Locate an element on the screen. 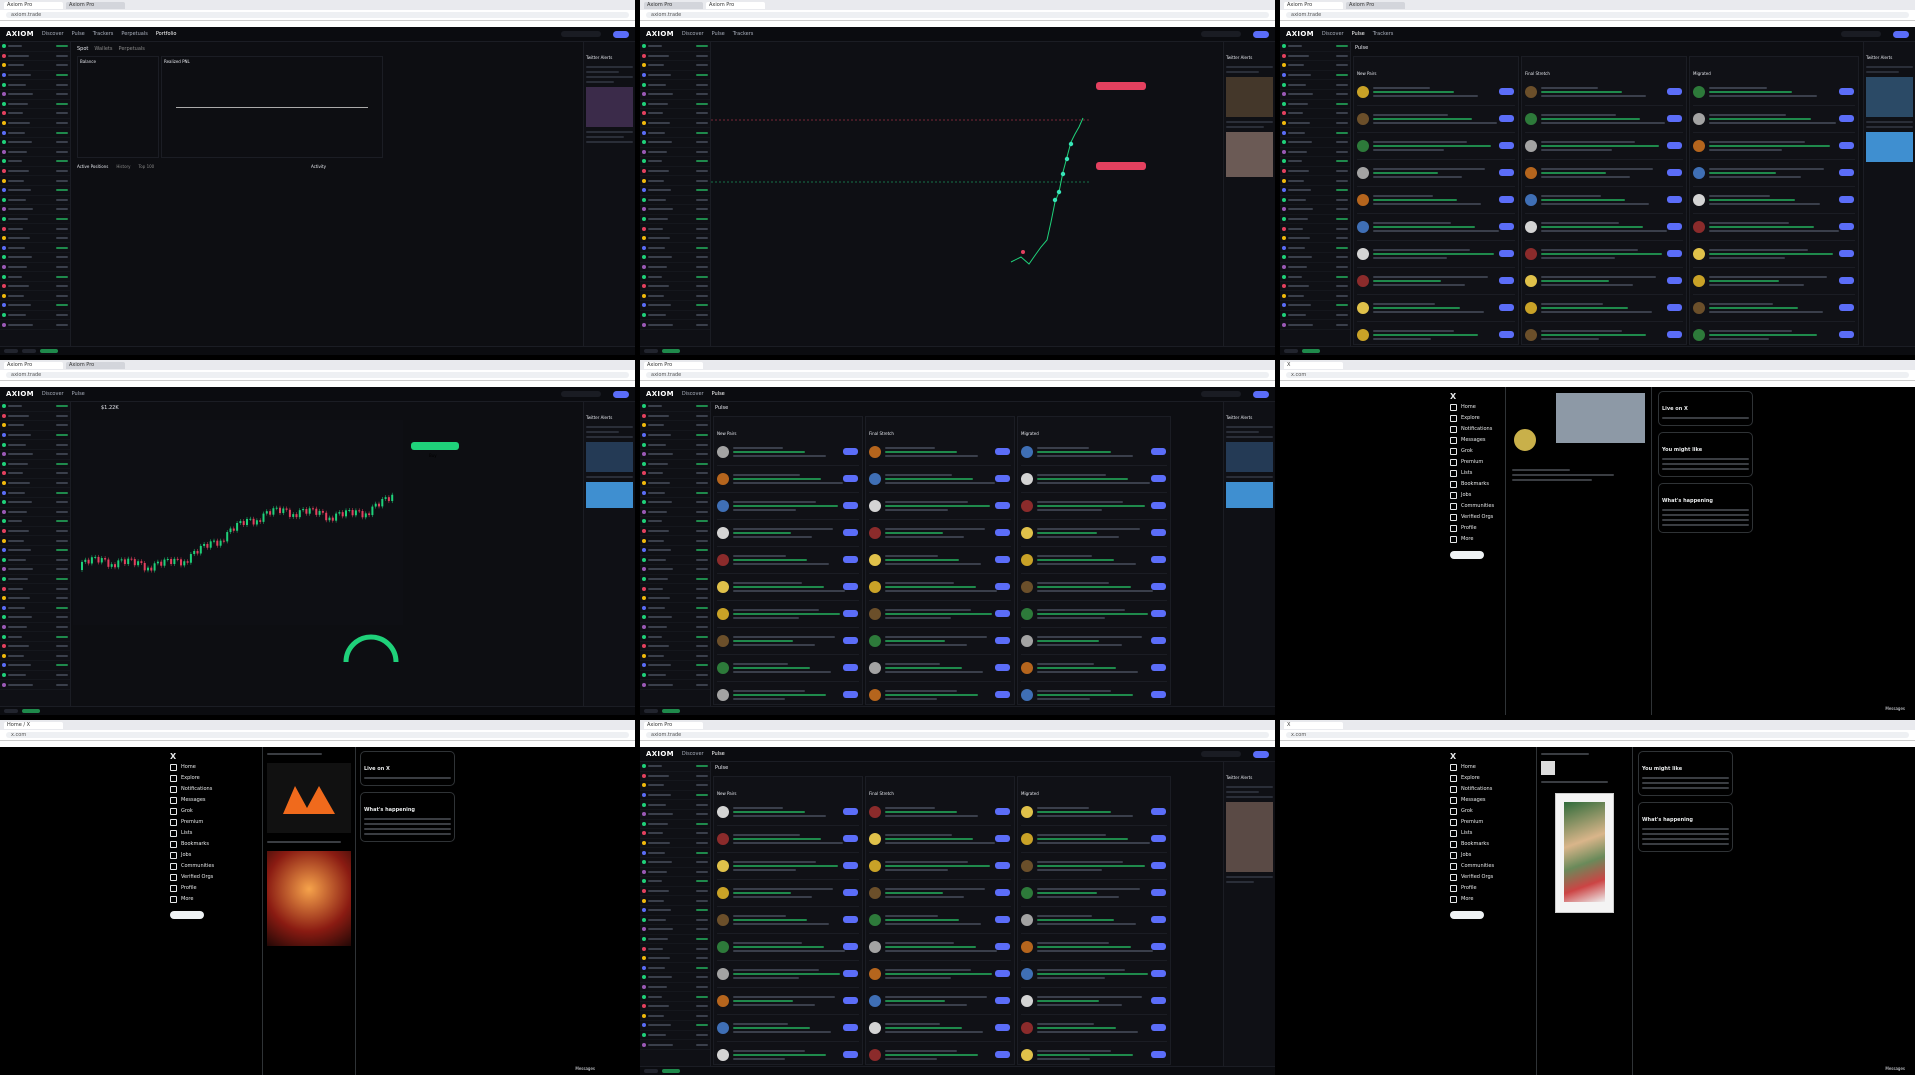 This screenshot has height=1075, width=1915. x-nav-item: More is located at coordinates (1475, 539).